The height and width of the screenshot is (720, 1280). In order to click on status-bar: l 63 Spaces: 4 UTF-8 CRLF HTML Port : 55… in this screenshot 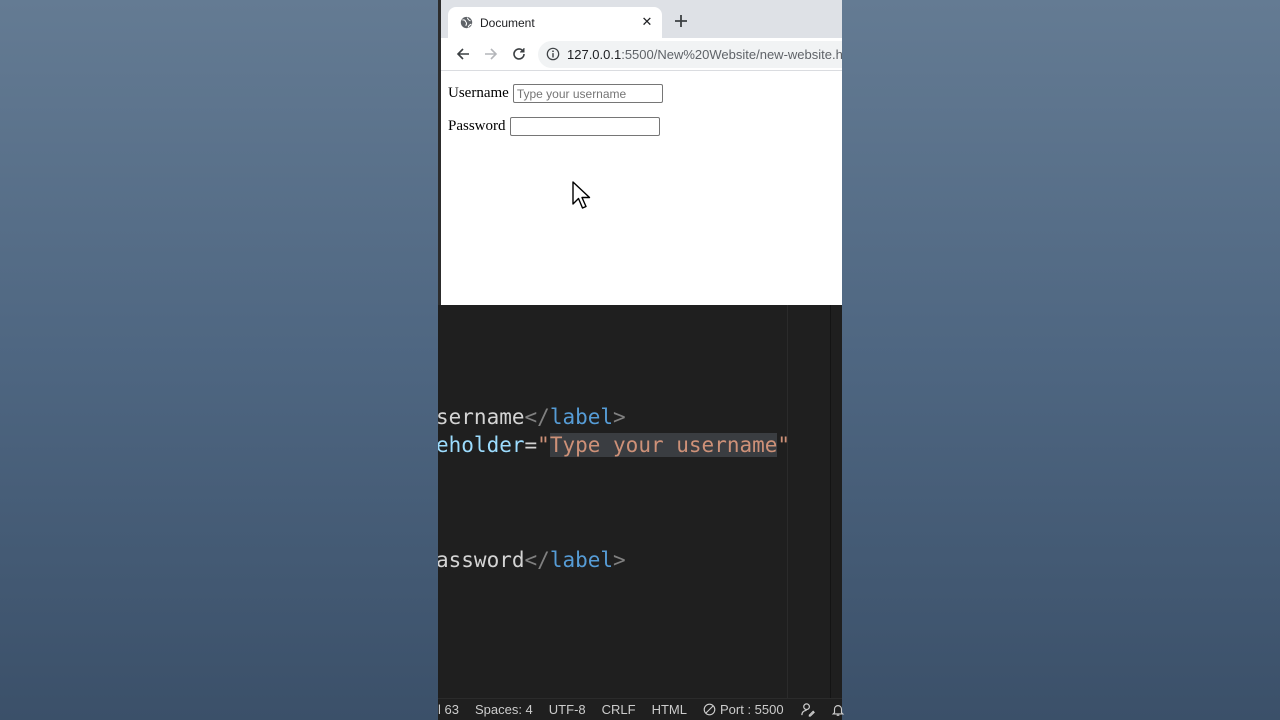, I will do `click(641, 709)`.